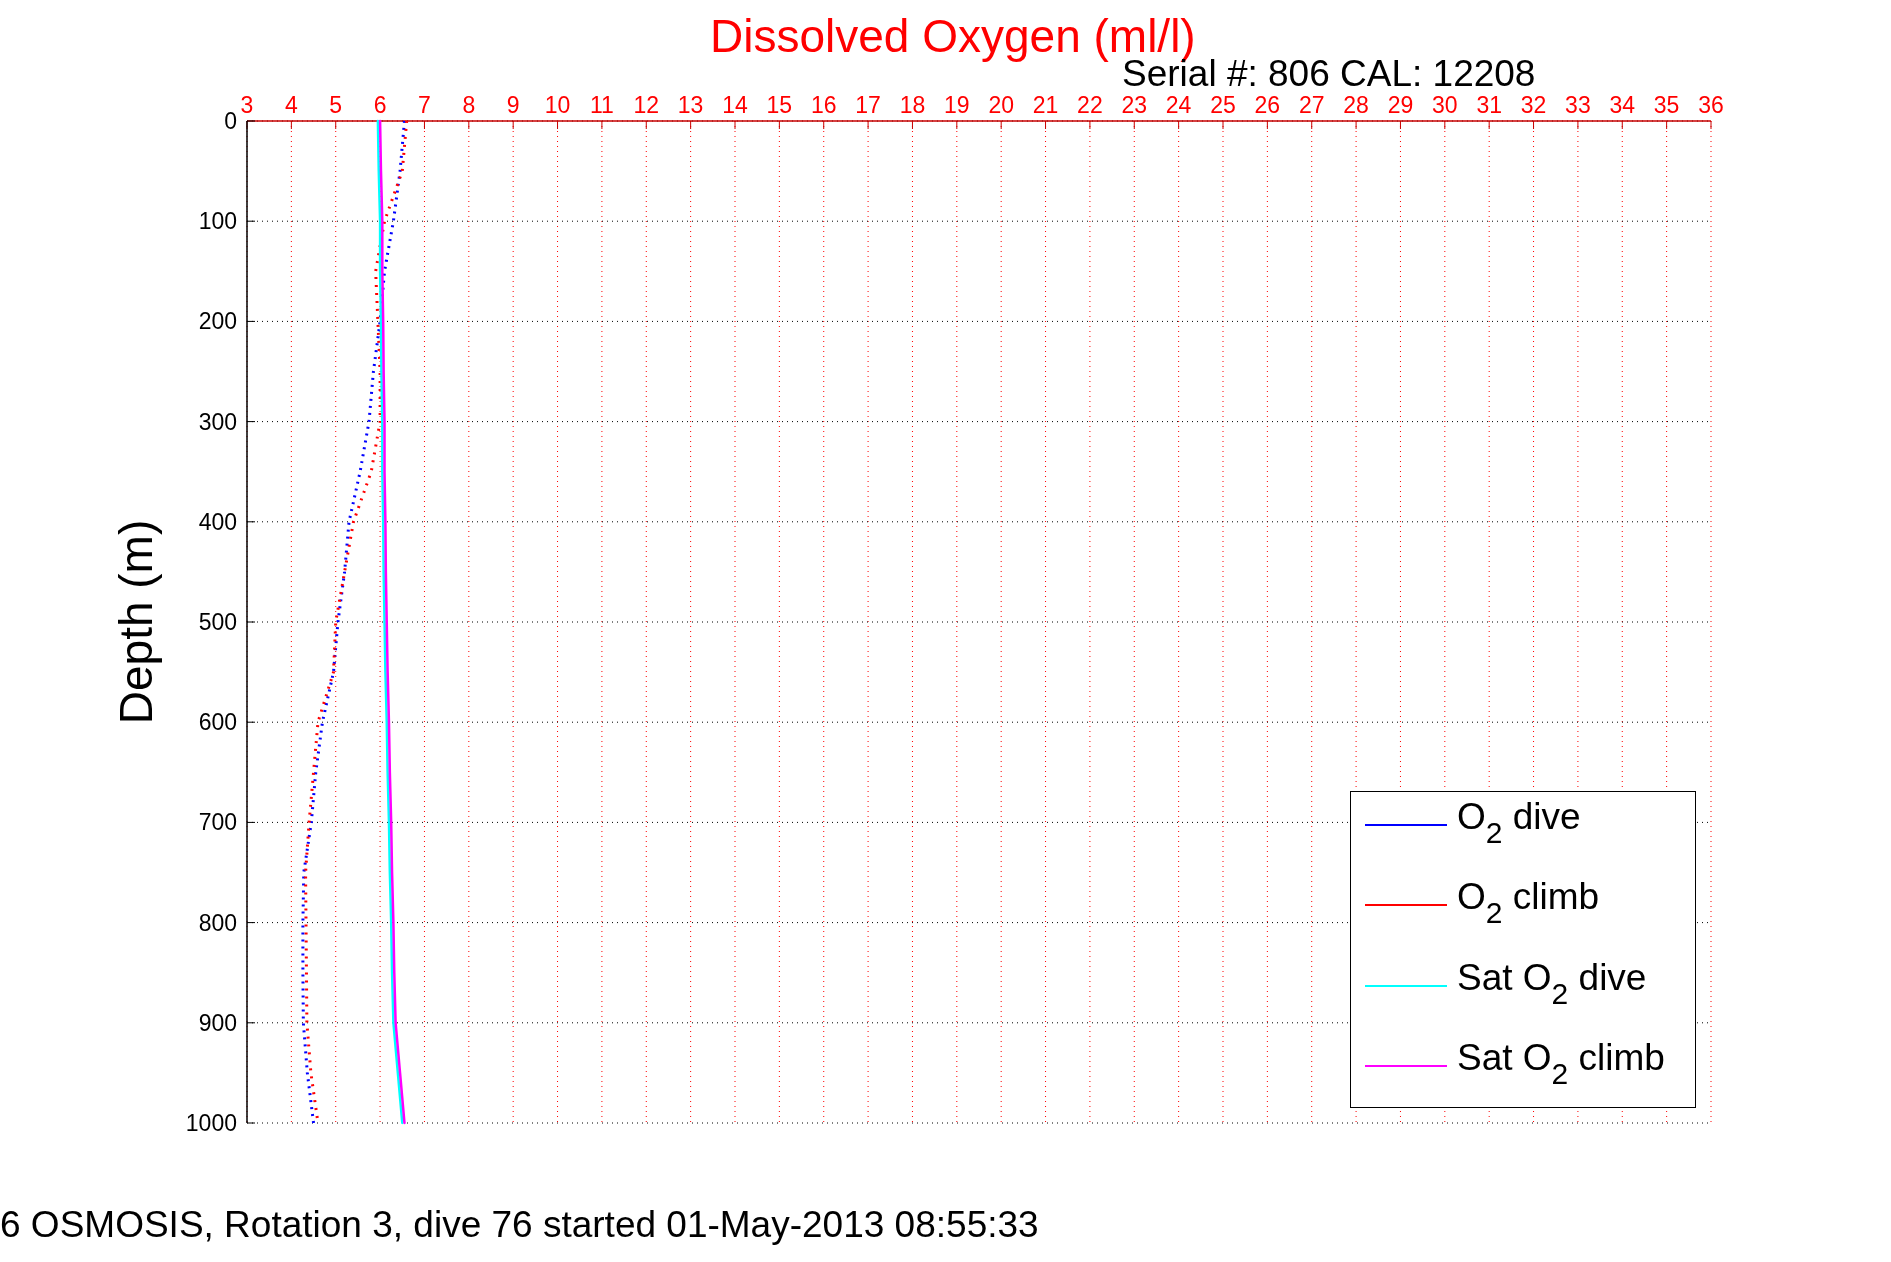 The image size is (1891, 1262). What do you see at coordinates (519, 1225) in the screenshot?
I see `dive-caption: 6 OSMOSIS, Rotation 3, dive 76 started 01-May-2013 08:55:33` at bounding box center [519, 1225].